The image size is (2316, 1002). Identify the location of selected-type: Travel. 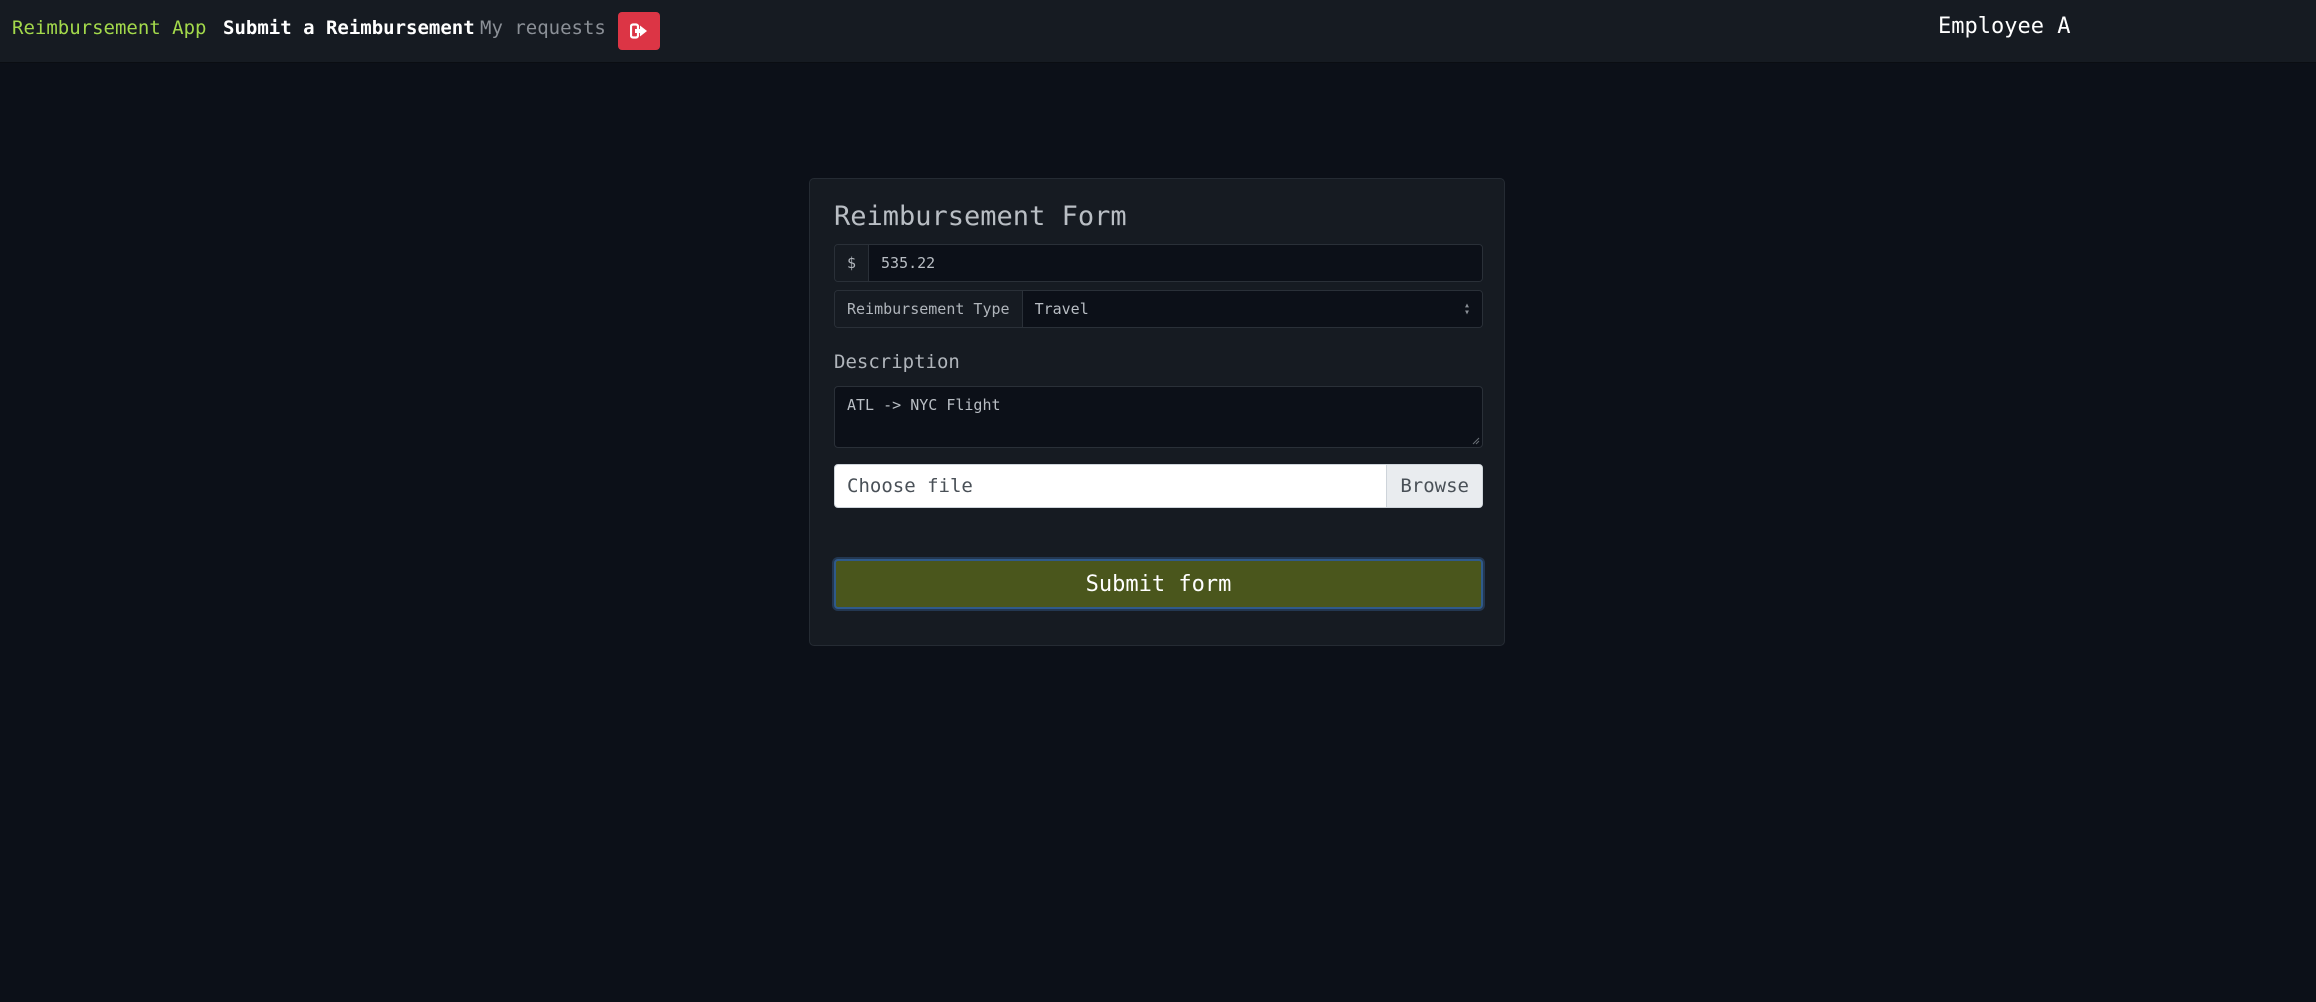
(1061, 309).